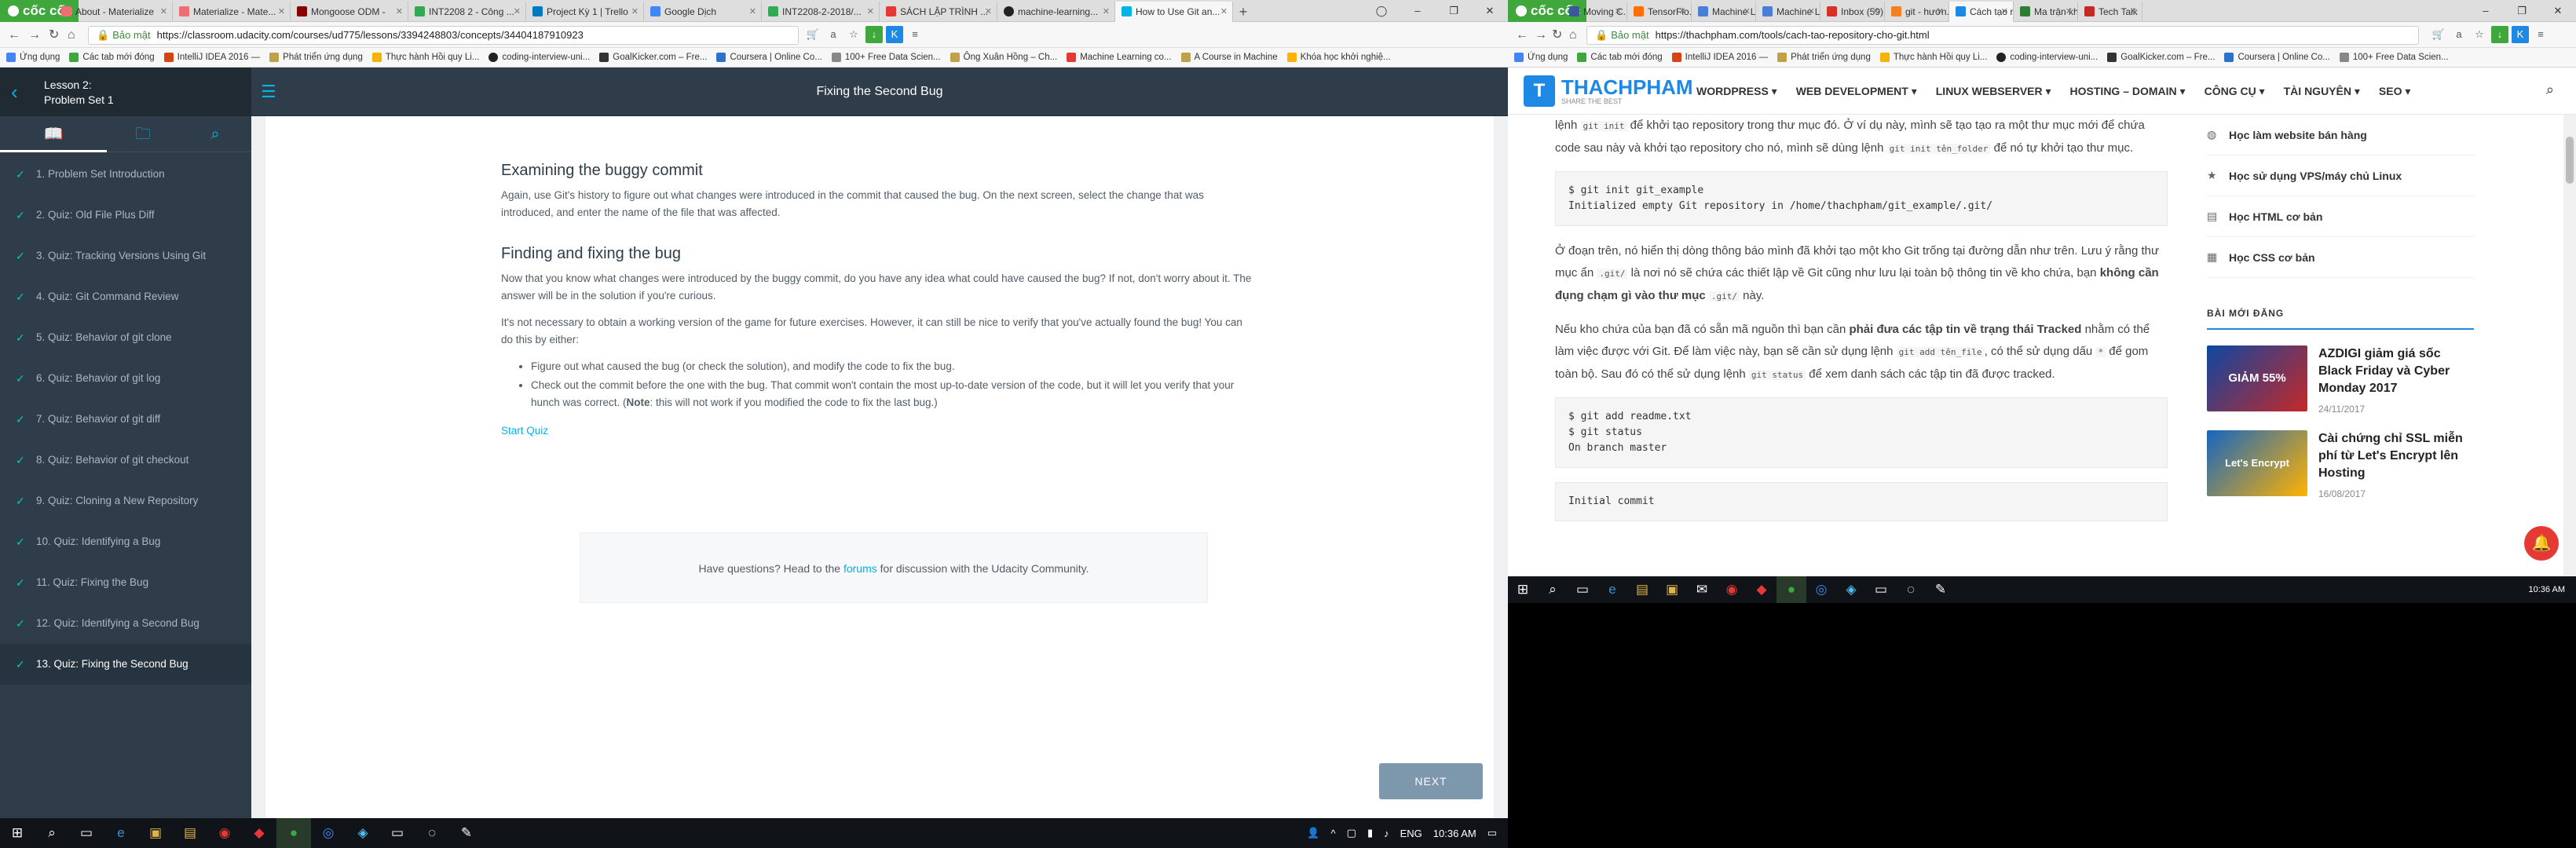 The height and width of the screenshot is (848, 2576). Describe the element at coordinates (1737, 92) in the screenshot. I see `menu-item: WORDPRESS ▾` at that location.